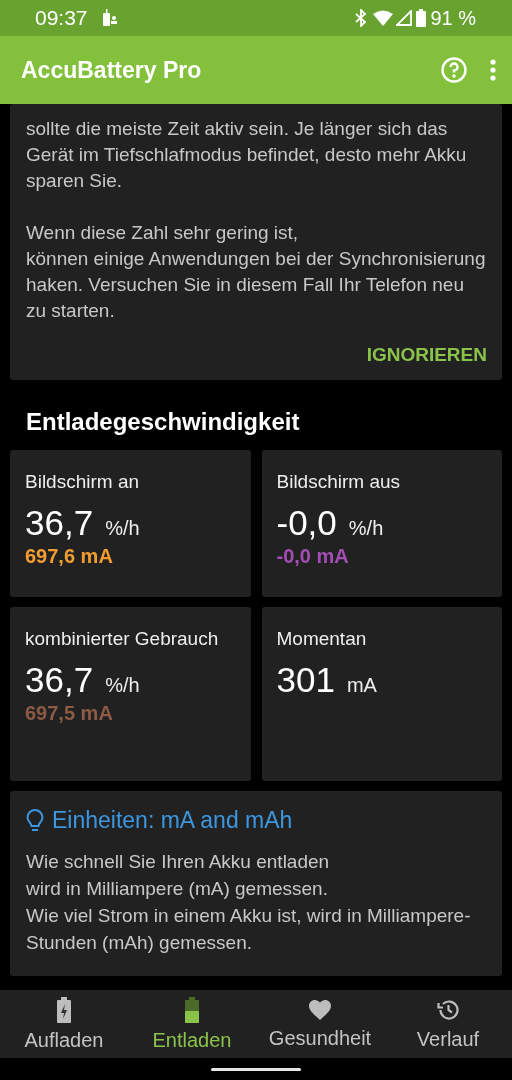 The width and height of the screenshot is (512, 1080). What do you see at coordinates (421, 18) in the screenshot?
I see `battery-status-icon` at bounding box center [421, 18].